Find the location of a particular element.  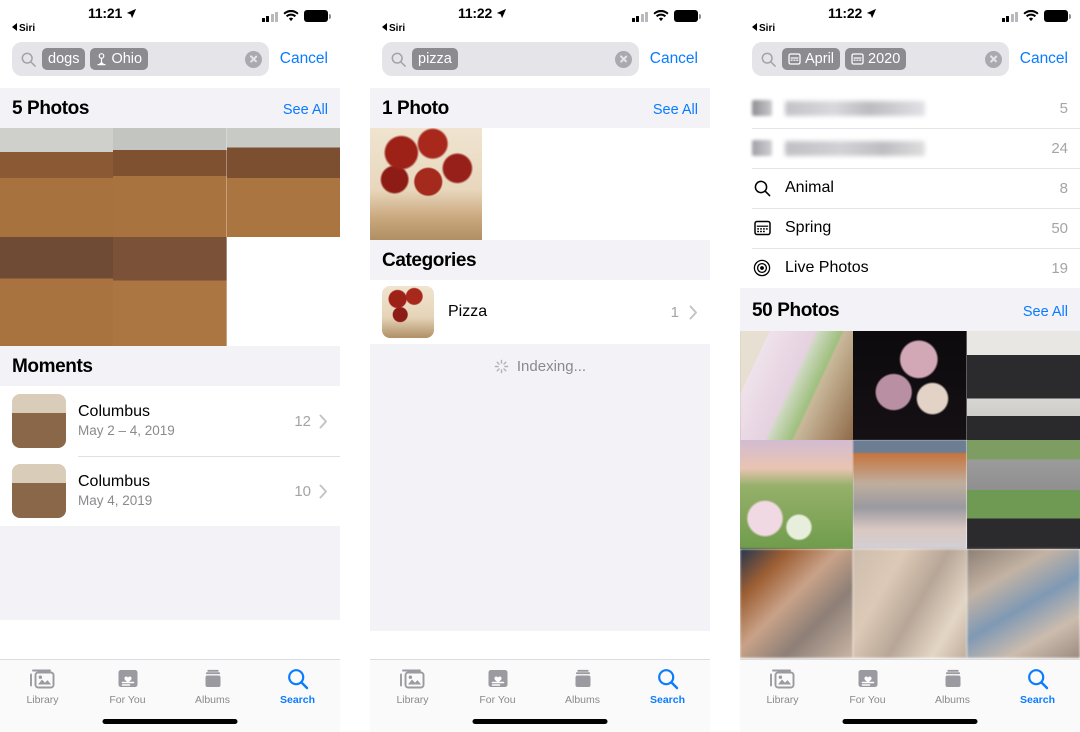

token-label: pizza is located at coordinates (435, 59).